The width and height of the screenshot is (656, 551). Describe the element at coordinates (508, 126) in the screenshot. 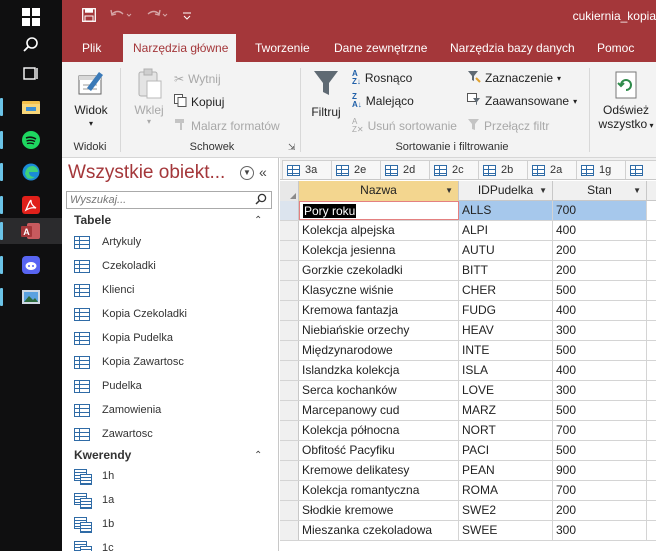

I see `przelacz-filtr-button: Przełącz filtr` at that location.